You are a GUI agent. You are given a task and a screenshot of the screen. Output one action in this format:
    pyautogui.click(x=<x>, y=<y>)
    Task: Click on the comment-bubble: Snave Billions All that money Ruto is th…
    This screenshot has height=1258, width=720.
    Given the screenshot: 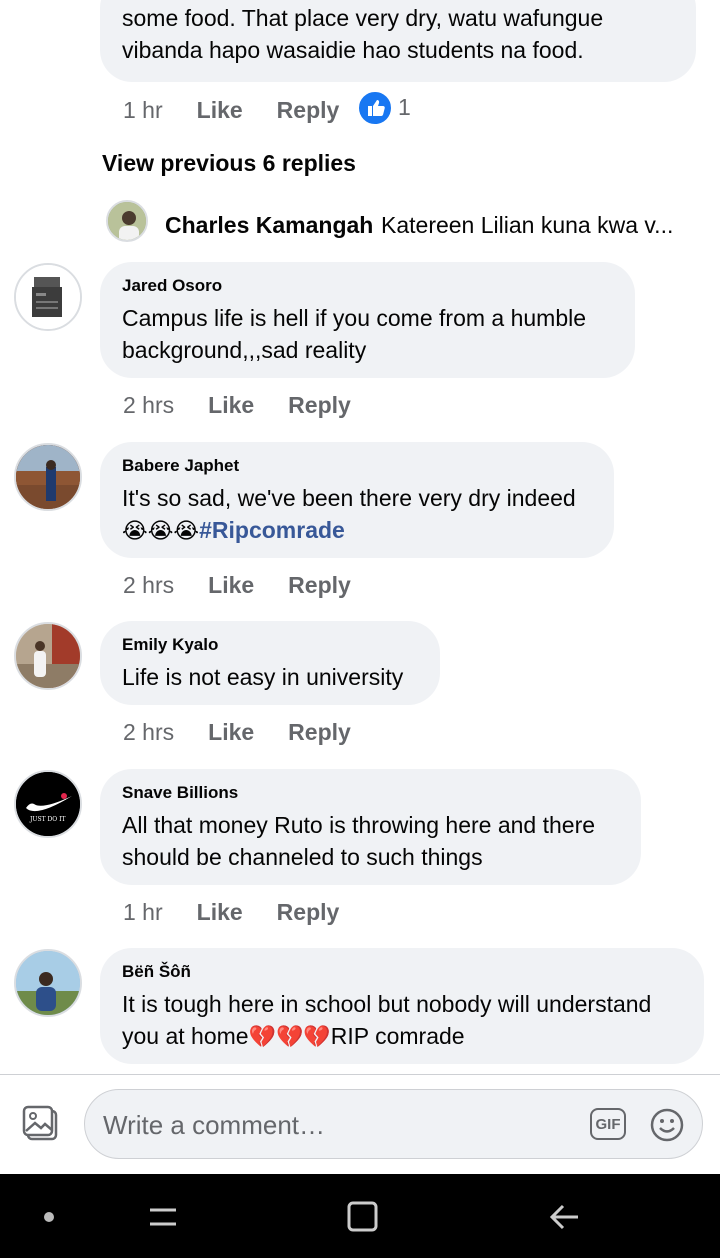 What is the action you would take?
    pyautogui.click(x=370, y=827)
    